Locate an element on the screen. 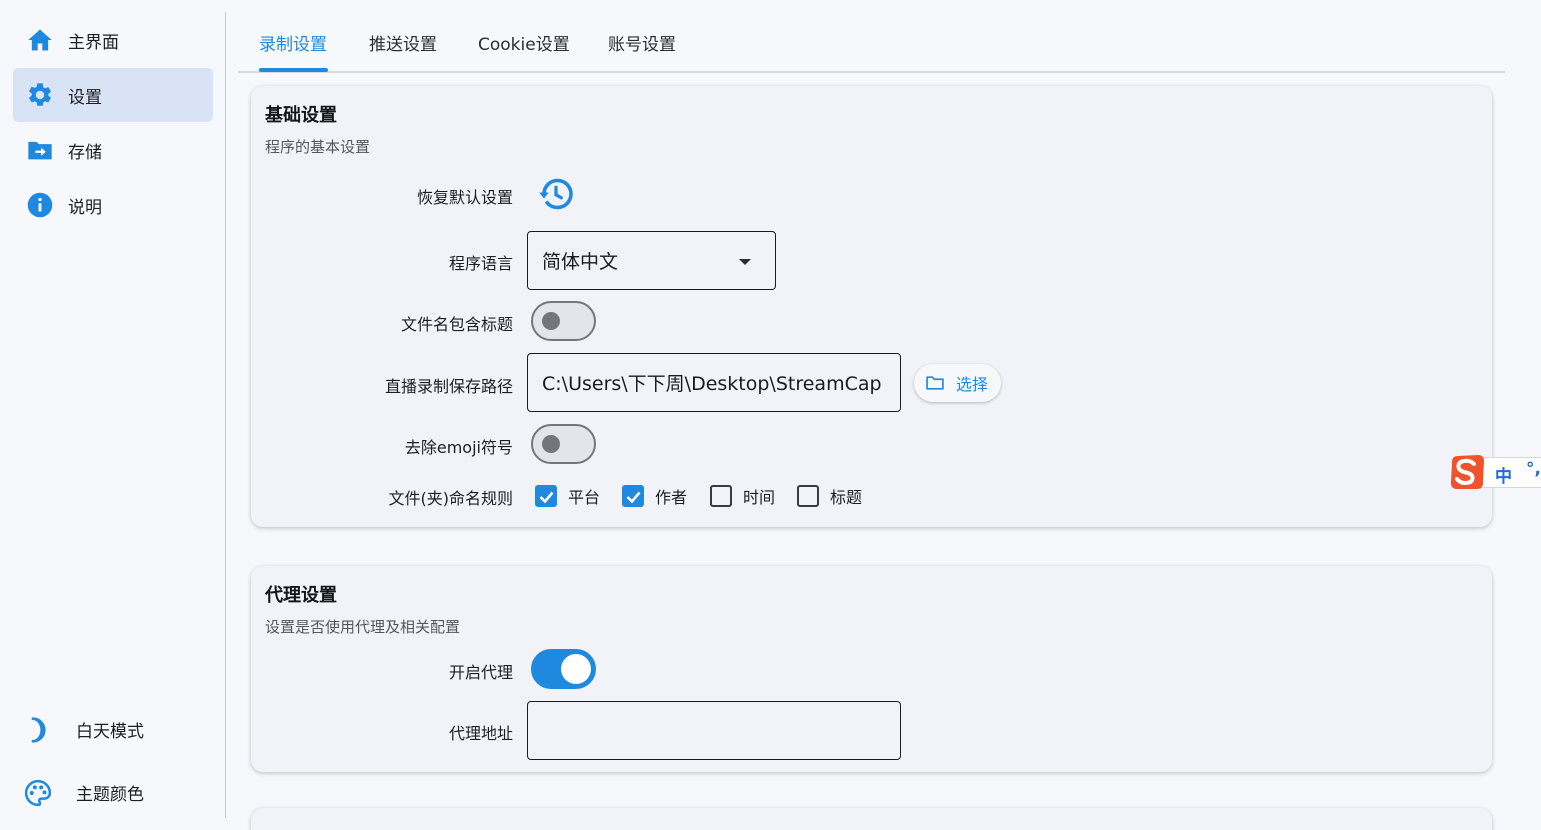 Image resolution: width=1541 pixels, height=830 pixels. tab-push-settings: 推送设置 is located at coordinates (403, 42).